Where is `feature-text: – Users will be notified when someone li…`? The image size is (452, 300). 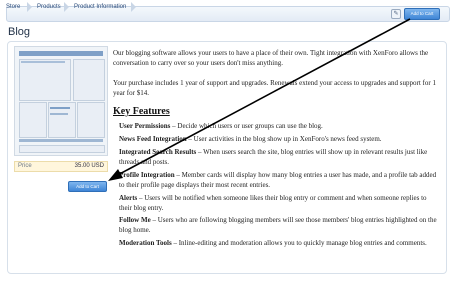 feature-text: – Users will be notified when someone li… is located at coordinates (273, 203).